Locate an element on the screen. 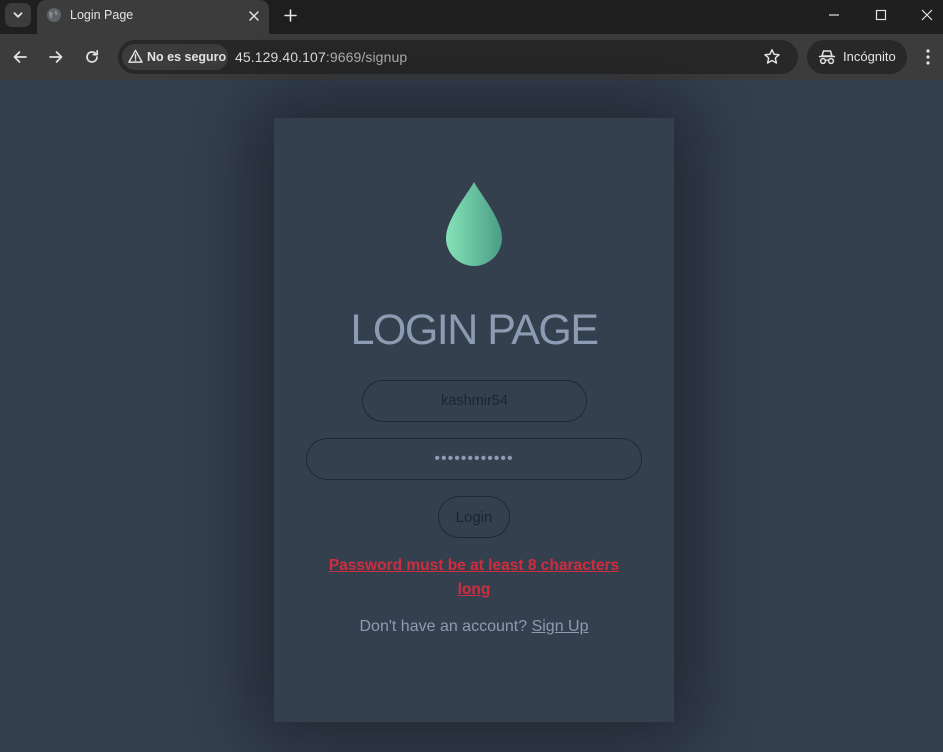 The height and width of the screenshot is (752, 943). arrow-left-icon is located at coordinates (20, 57).